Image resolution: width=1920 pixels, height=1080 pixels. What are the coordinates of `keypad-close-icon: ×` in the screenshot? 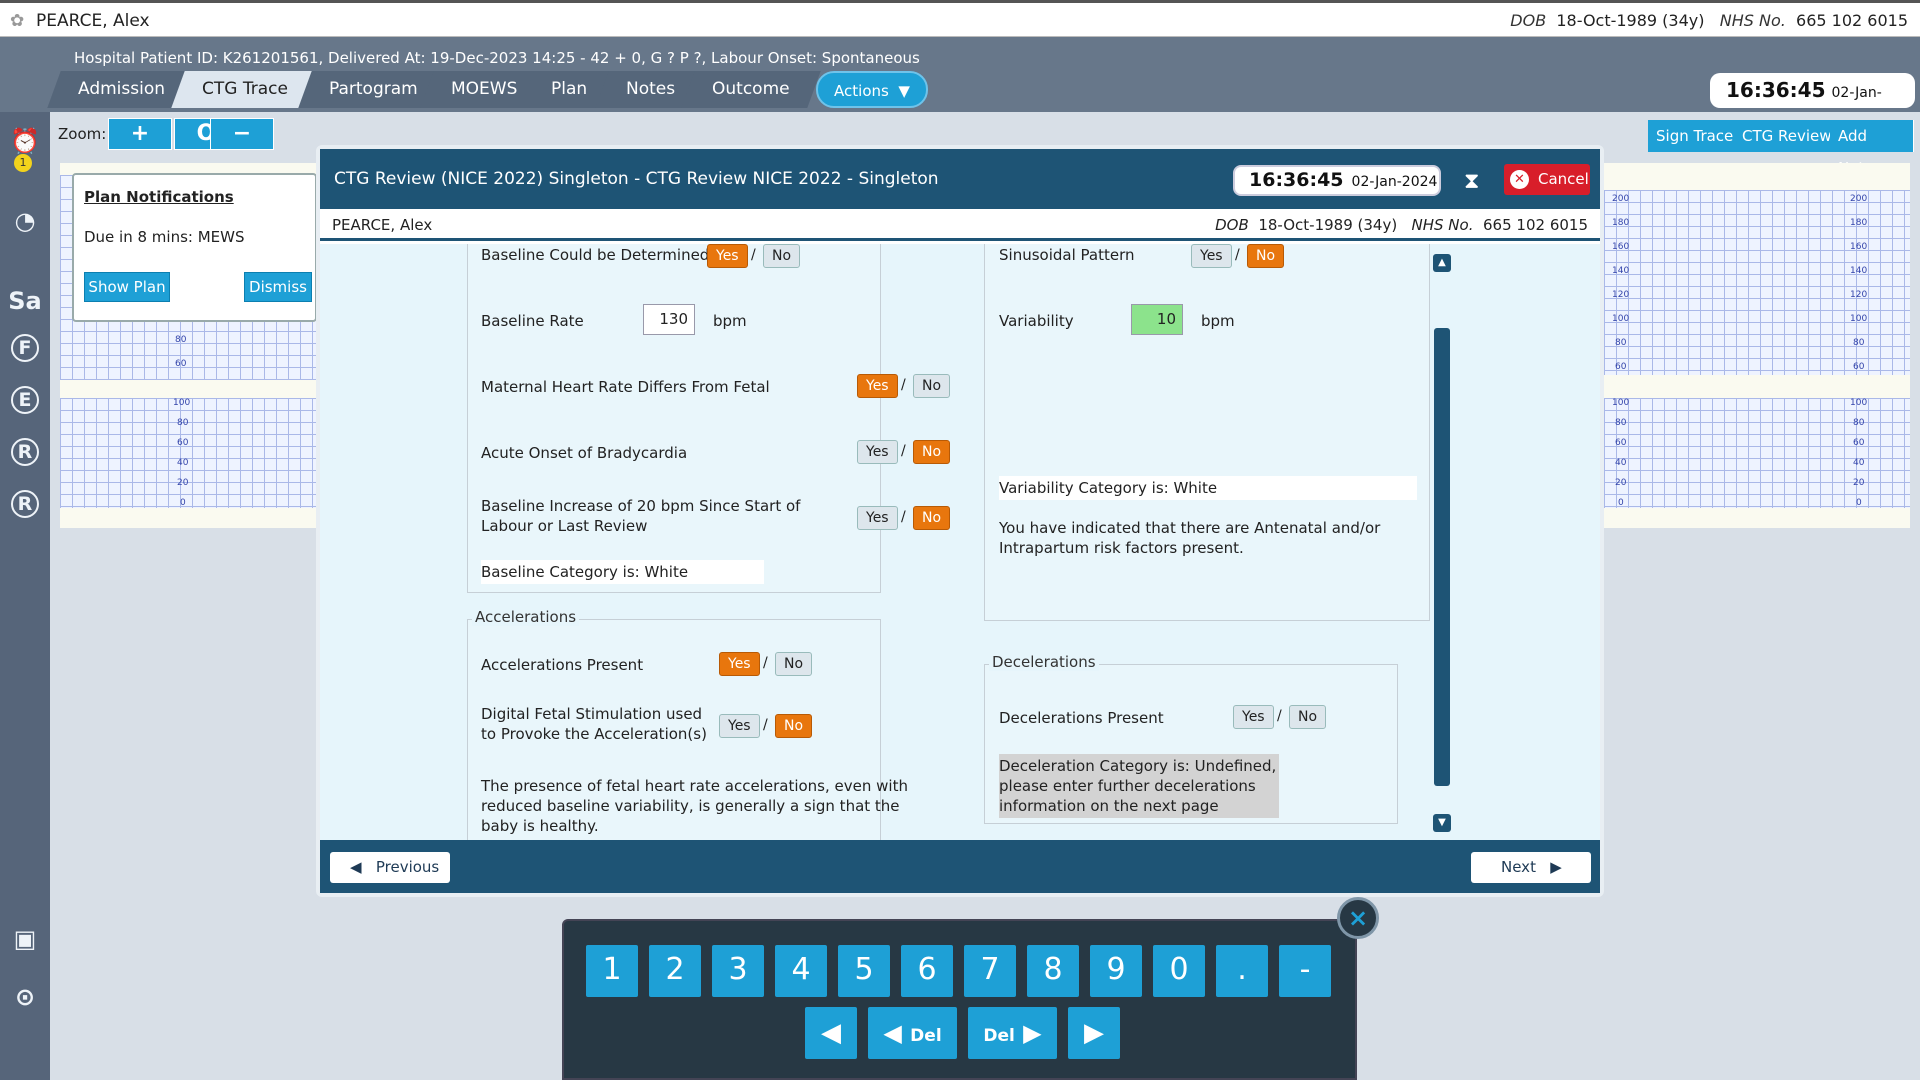 It's located at (1358, 918).